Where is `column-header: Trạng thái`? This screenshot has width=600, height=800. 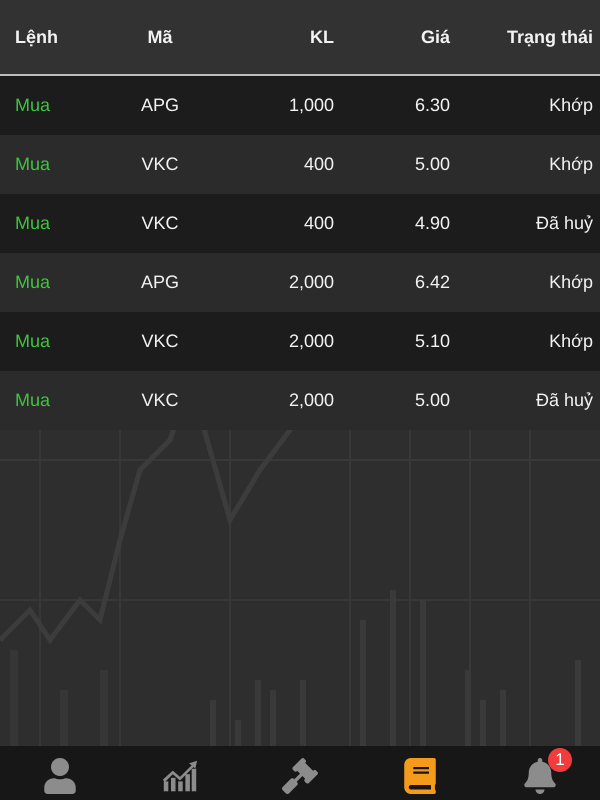
column-header: Trạng thái is located at coordinates (549, 37).